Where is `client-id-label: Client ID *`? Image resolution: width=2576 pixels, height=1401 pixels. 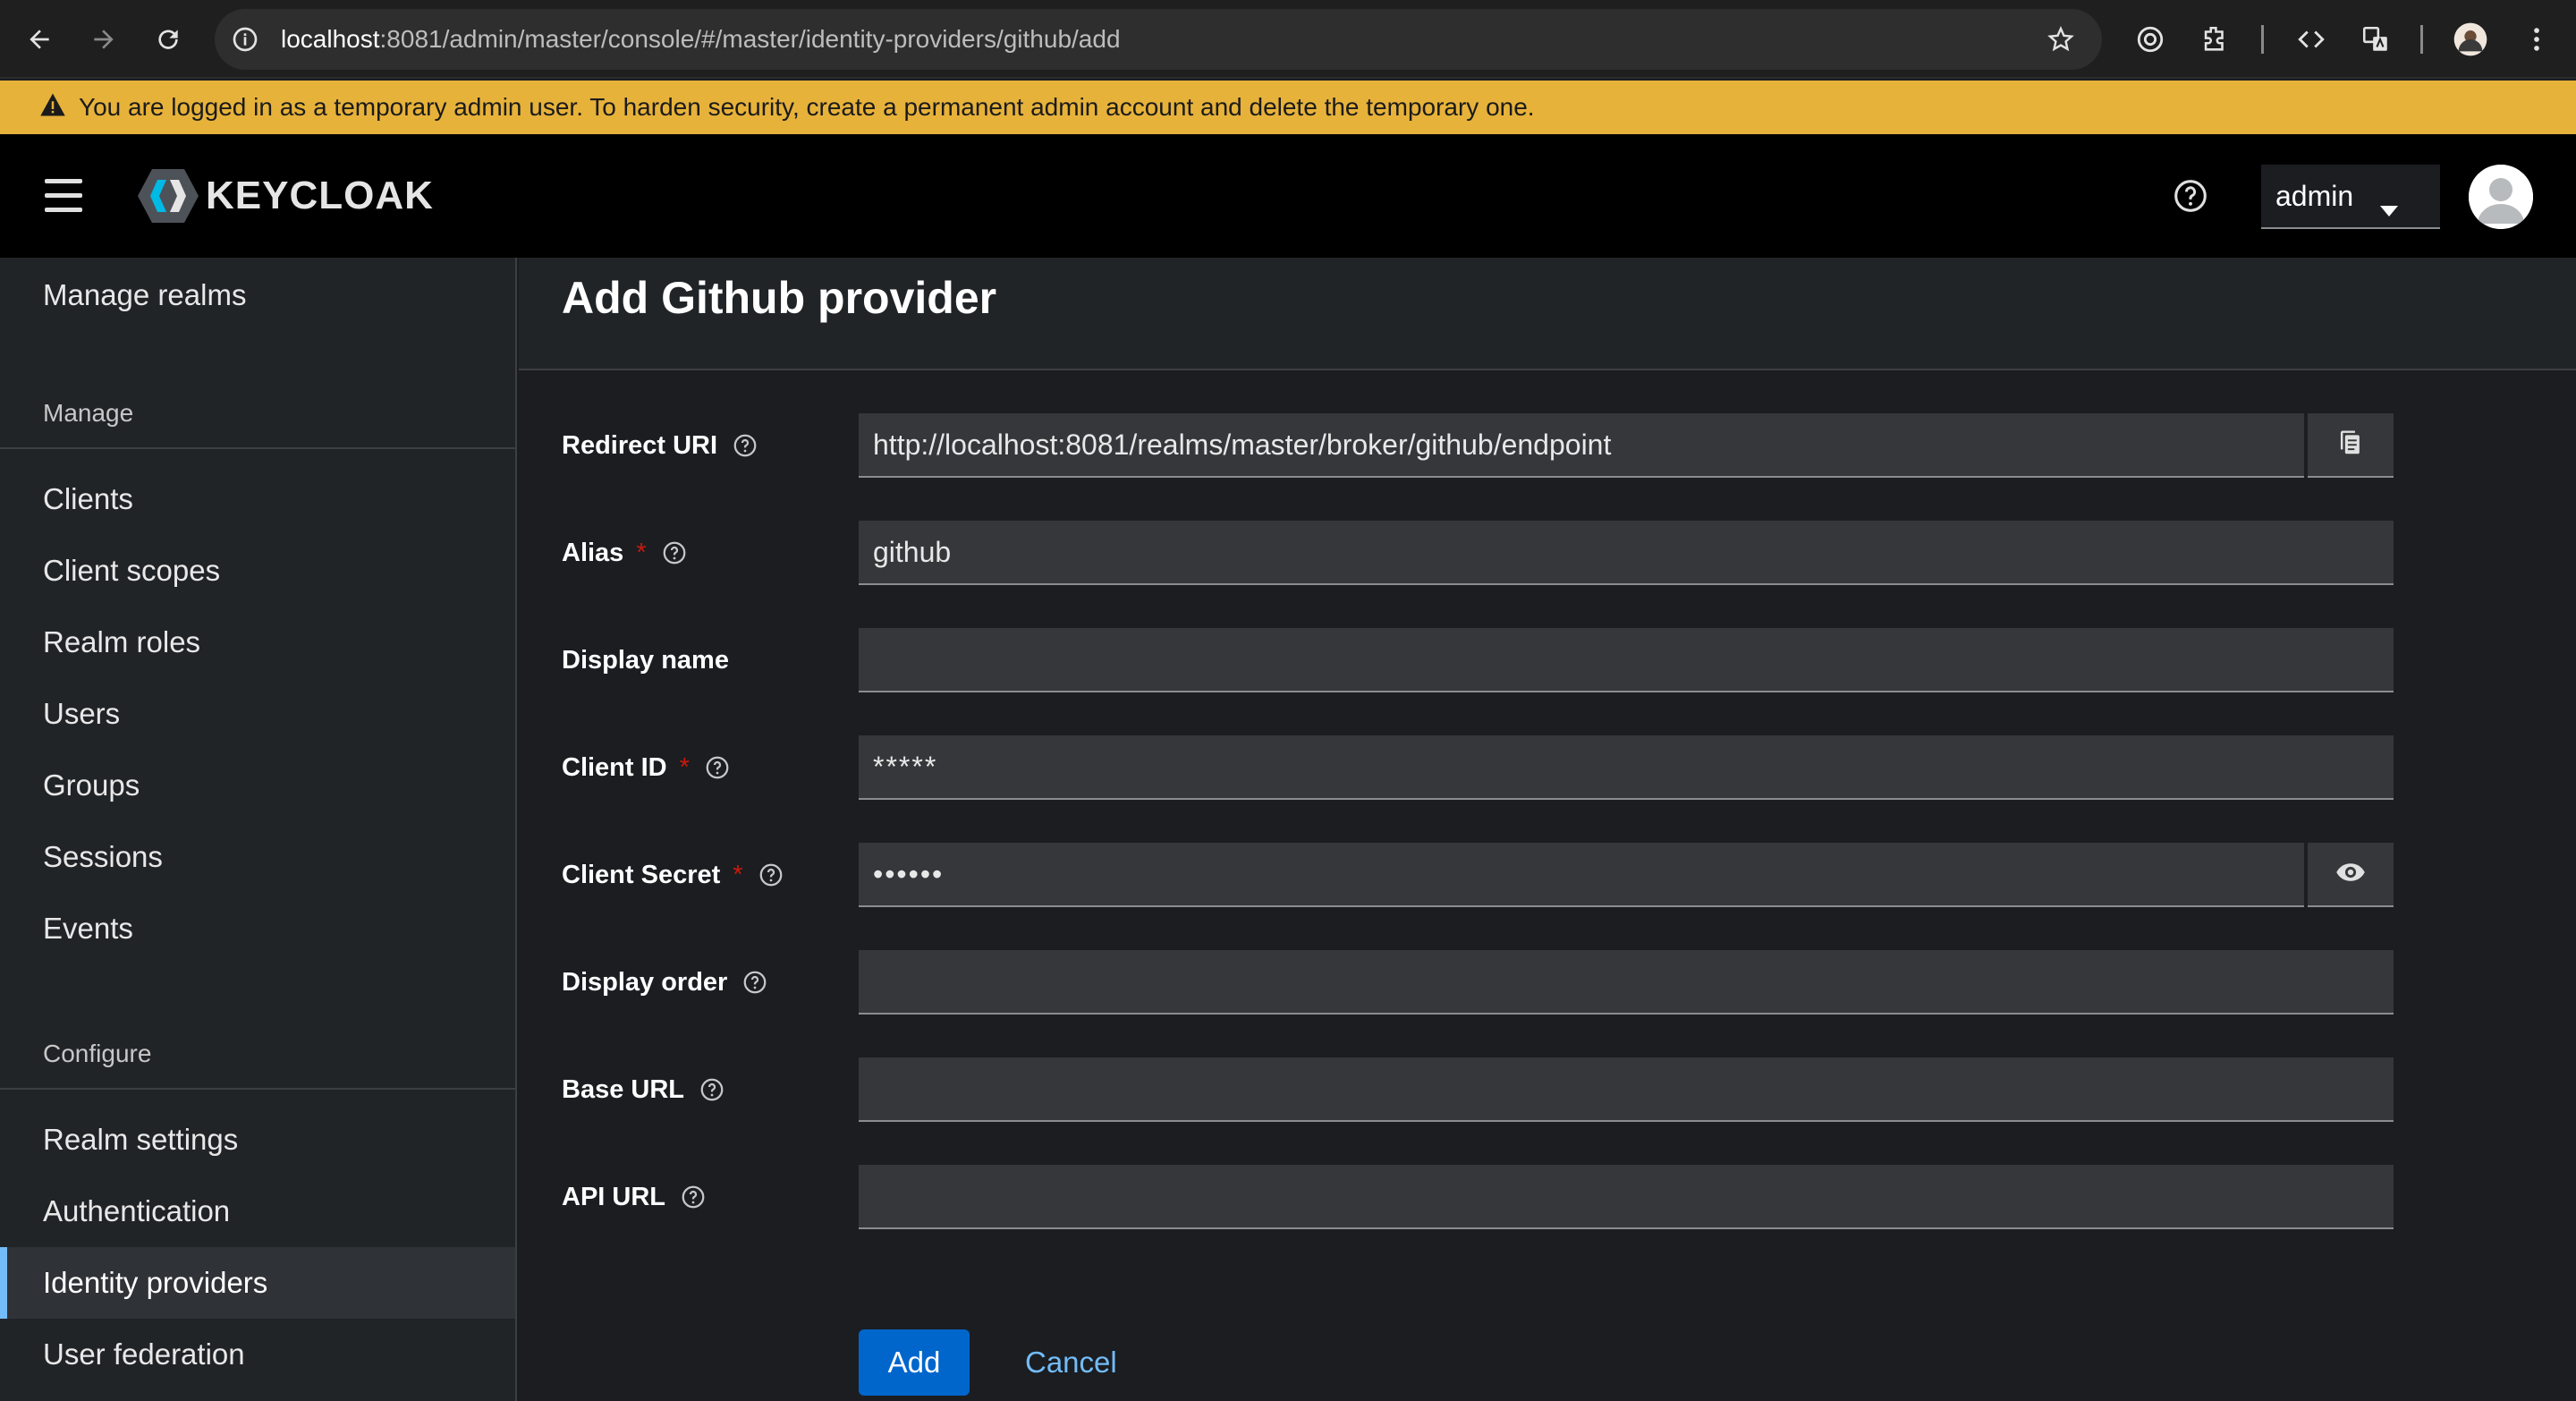 client-id-label: Client ID * is located at coordinates (646, 767).